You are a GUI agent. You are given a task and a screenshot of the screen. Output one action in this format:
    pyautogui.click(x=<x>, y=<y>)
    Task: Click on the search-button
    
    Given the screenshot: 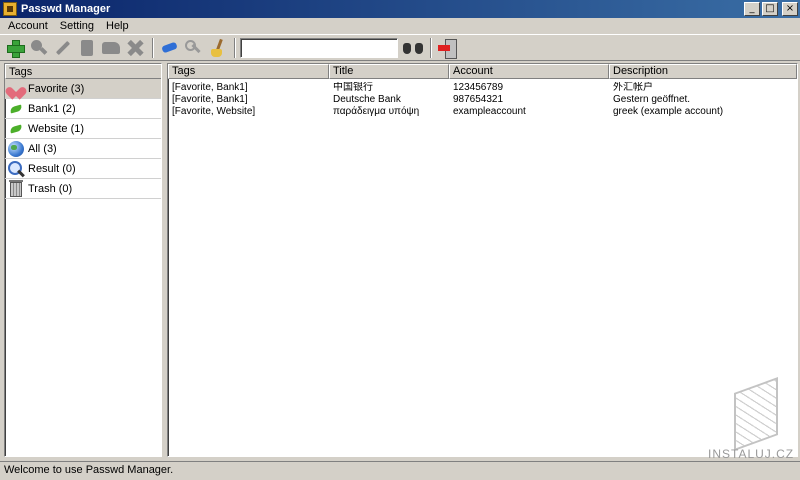 What is the action you would take?
    pyautogui.click(x=413, y=48)
    